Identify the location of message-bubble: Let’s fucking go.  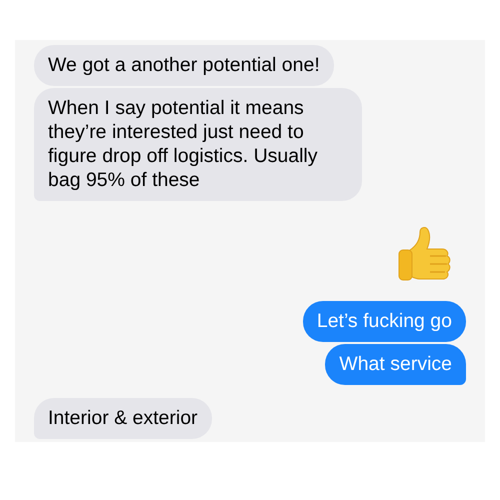
(384, 321).